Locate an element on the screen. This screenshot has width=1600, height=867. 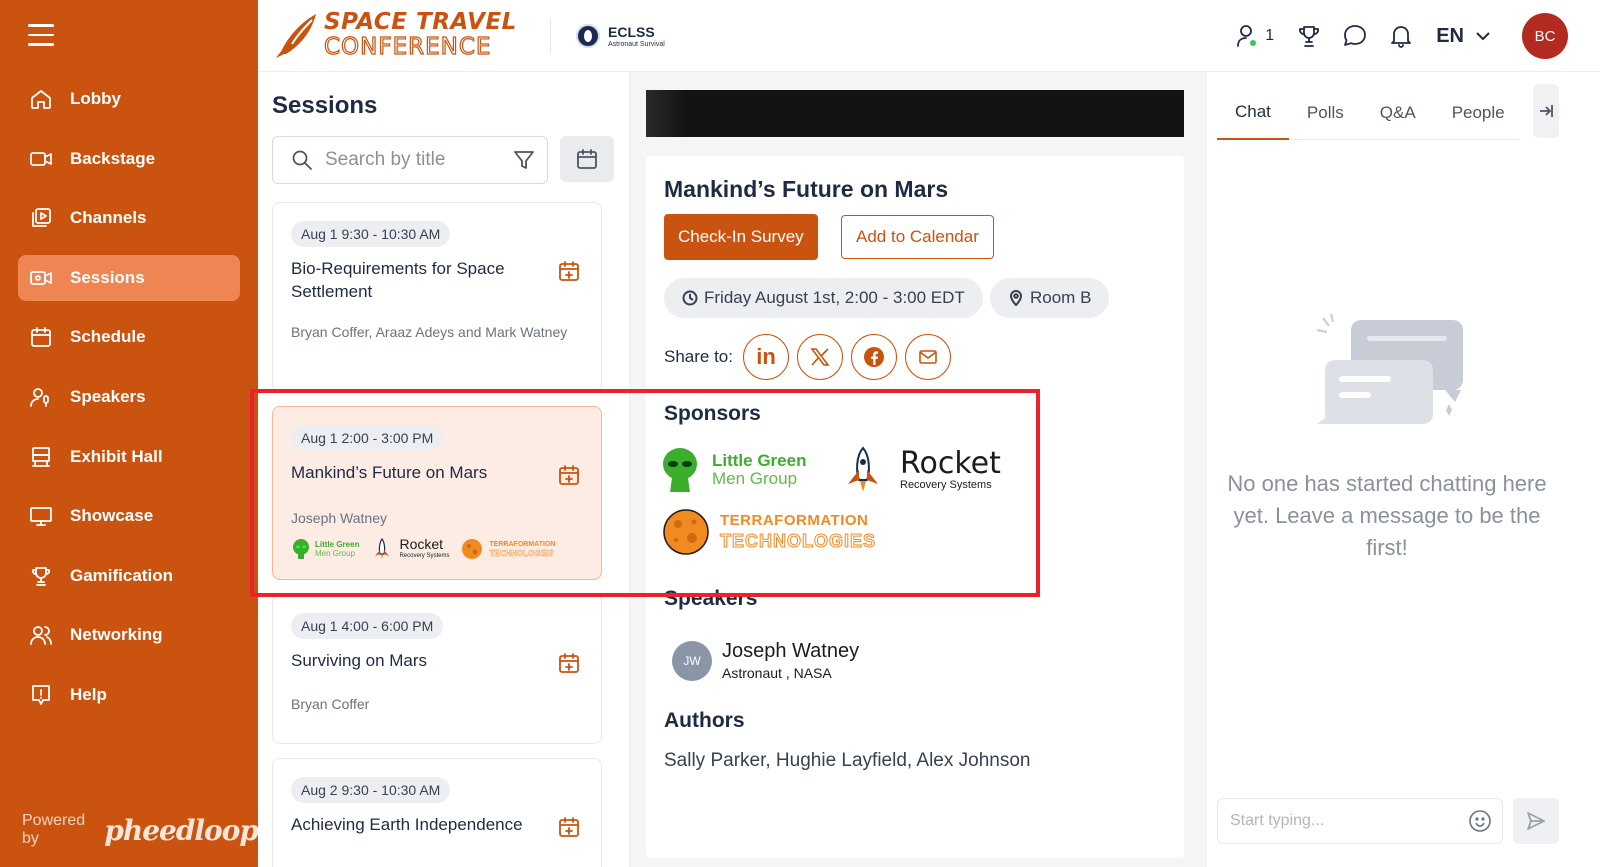
x-share-button is located at coordinates (820, 357).